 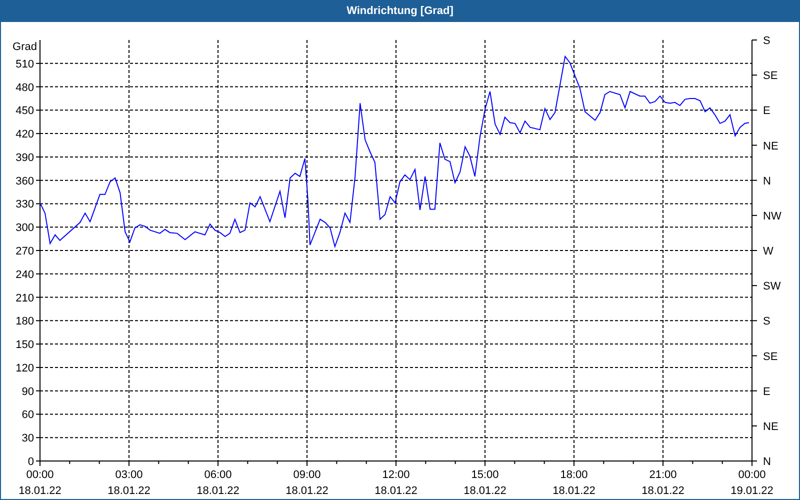 I want to click on y-axis-label: 90, so click(x=28, y=392).